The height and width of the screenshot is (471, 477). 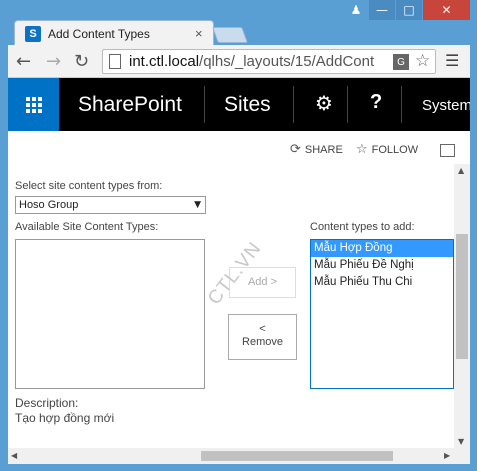 What do you see at coordinates (262, 329) in the screenshot?
I see `remove-arrow: <` at bounding box center [262, 329].